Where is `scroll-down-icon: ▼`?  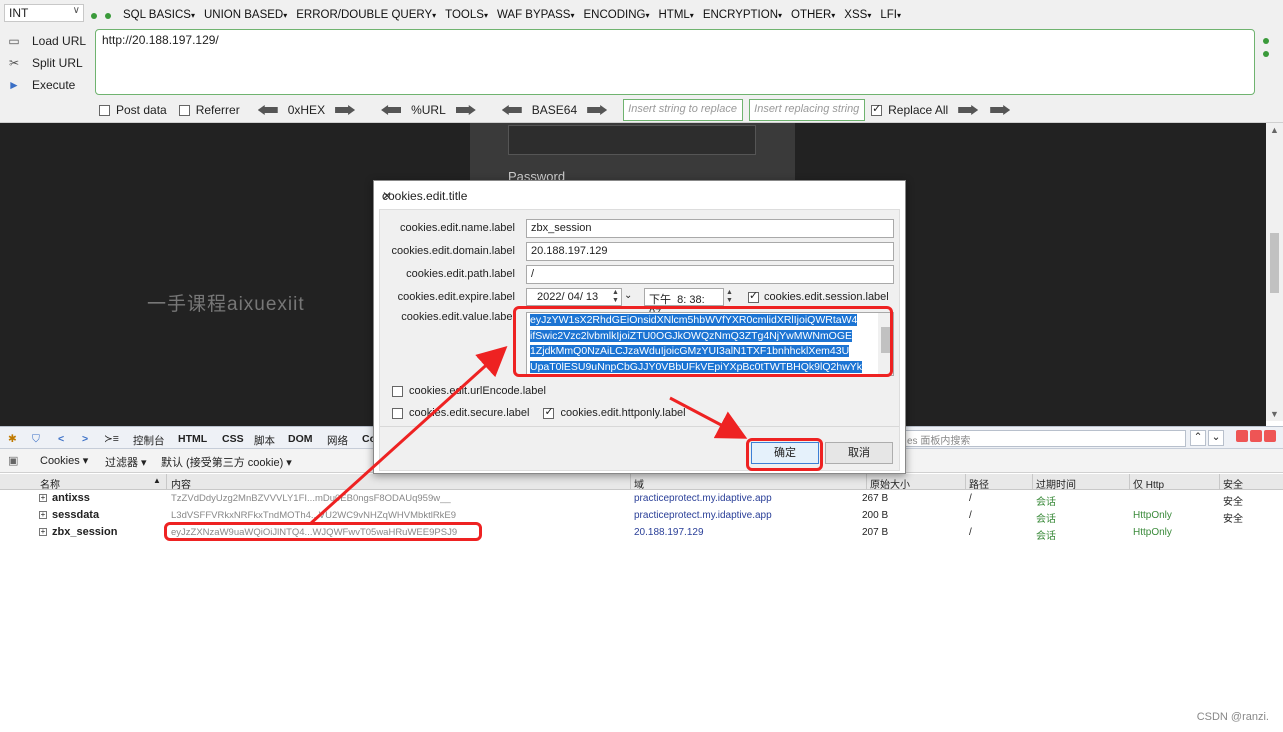
scroll-down-icon: ▼ is located at coordinates (1274, 414).